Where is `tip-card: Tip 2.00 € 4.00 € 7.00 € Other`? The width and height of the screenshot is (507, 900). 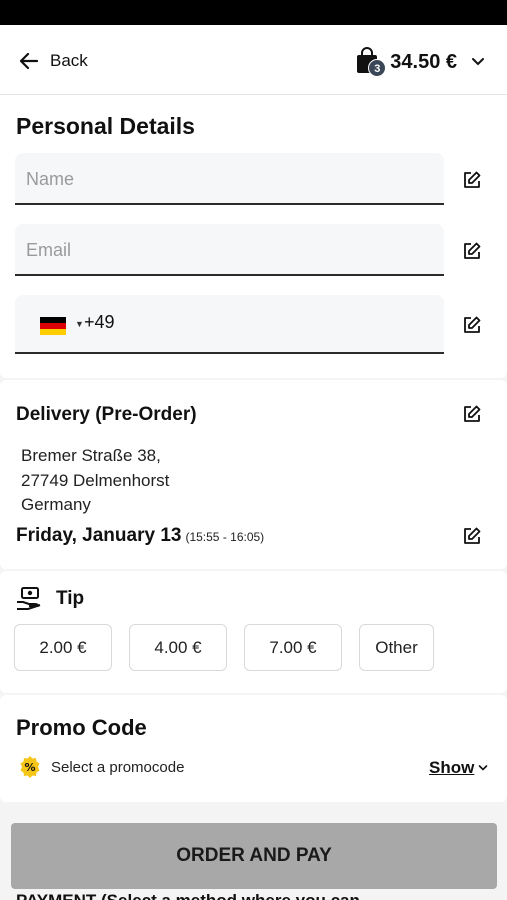
tip-card: Tip 2.00 € 4.00 € 7.00 € Other is located at coordinates (253, 632).